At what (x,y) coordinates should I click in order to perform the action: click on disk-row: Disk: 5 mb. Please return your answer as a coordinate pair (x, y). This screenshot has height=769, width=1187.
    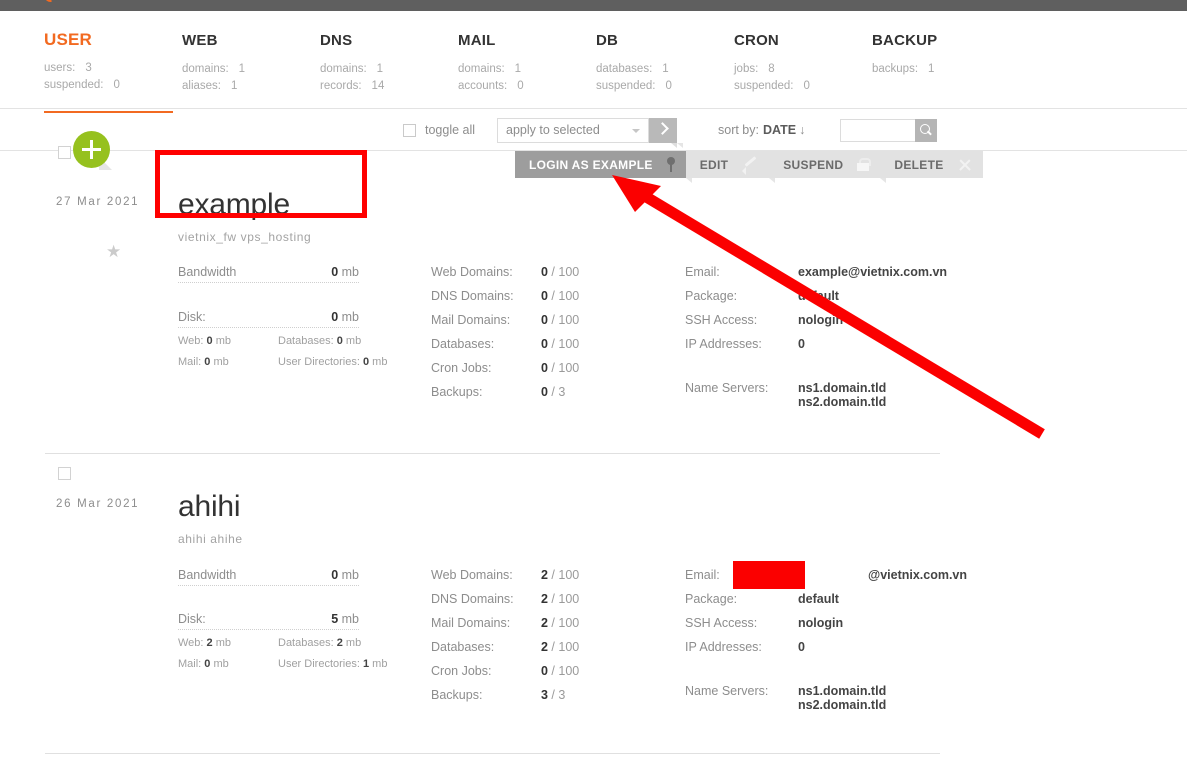
    Looking at the image, I should click on (268, 620).